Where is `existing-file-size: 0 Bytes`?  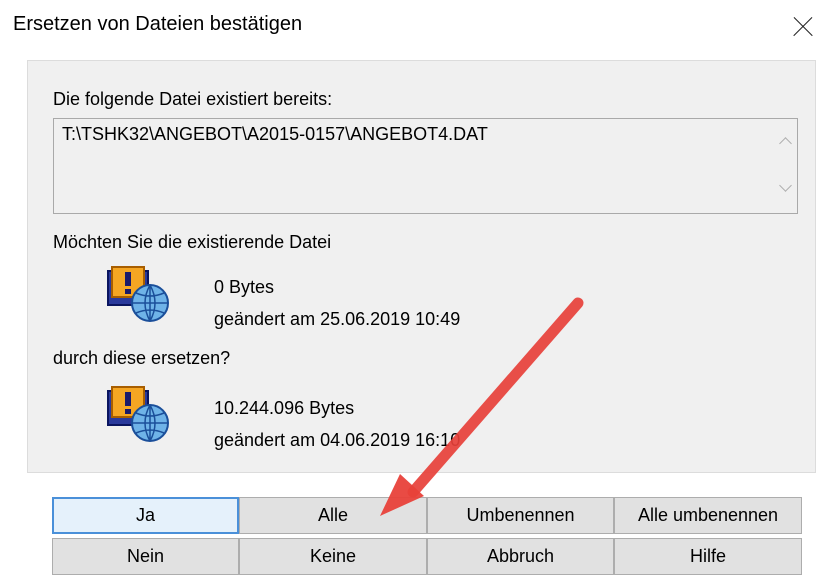
existing-file-size: 0 Bytes is located at coordinates (244, 287).